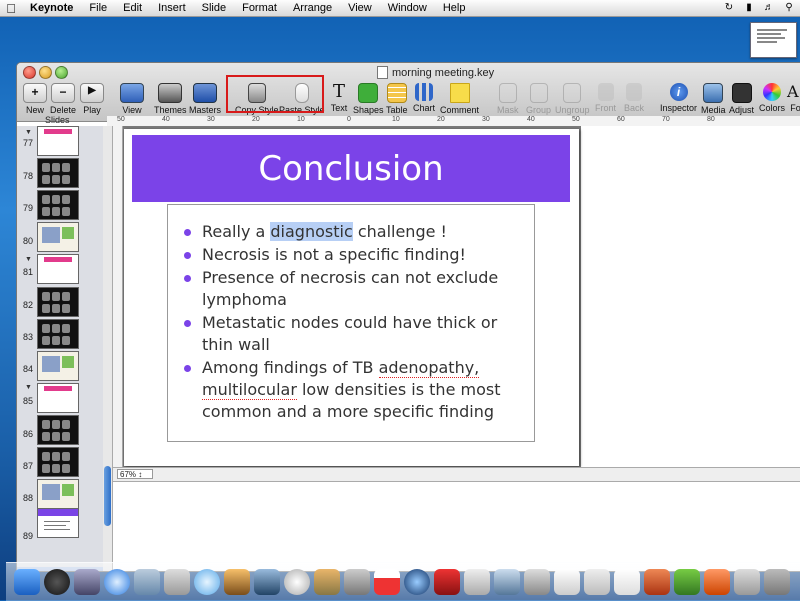 This screenshot has height=601, width=800. I want to click on ungroup-button: Ungroup, so click(572, 99).